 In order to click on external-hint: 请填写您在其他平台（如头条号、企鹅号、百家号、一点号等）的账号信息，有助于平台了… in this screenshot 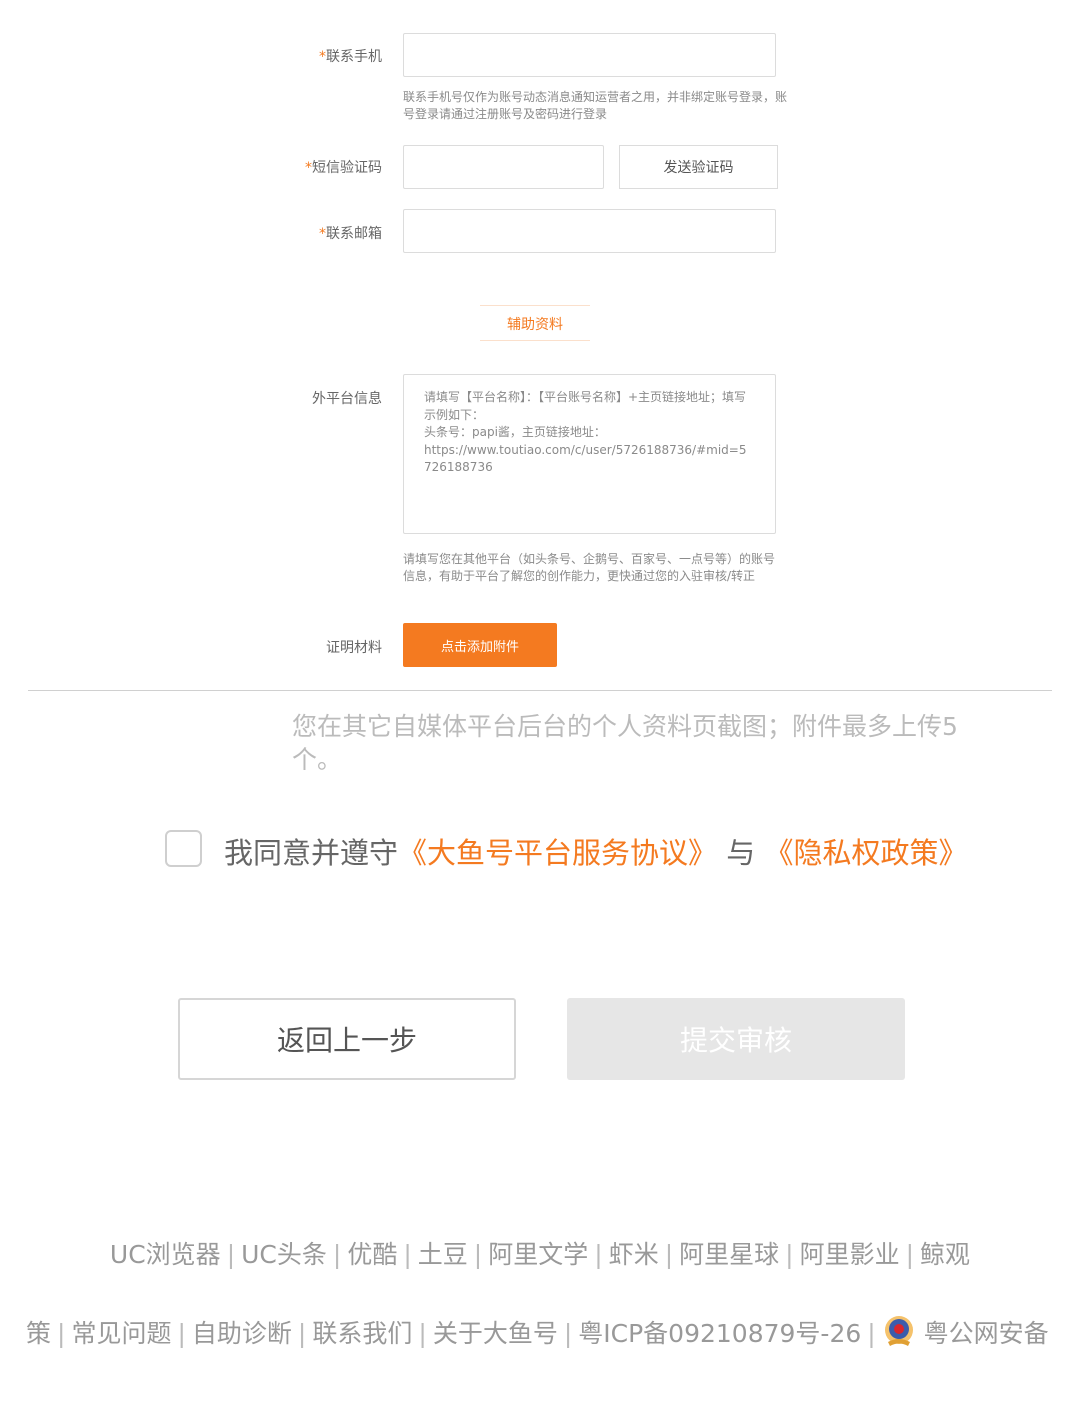, I will do `click(589, 567)`.